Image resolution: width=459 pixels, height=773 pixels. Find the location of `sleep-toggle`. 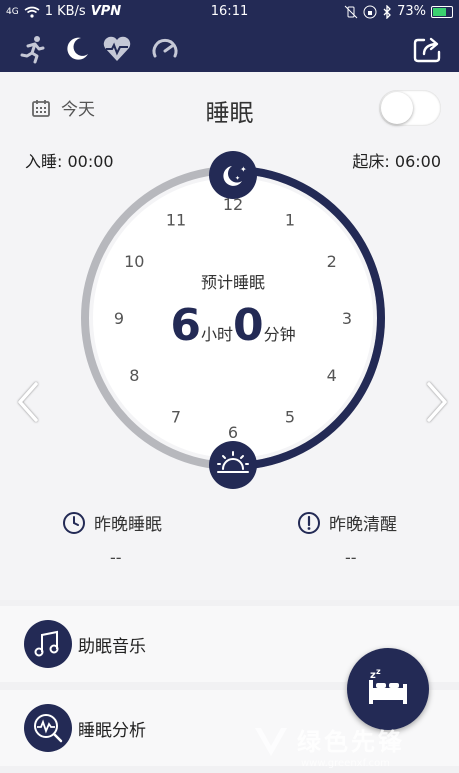

sleep-toggle is located at coordinates (410, 108).